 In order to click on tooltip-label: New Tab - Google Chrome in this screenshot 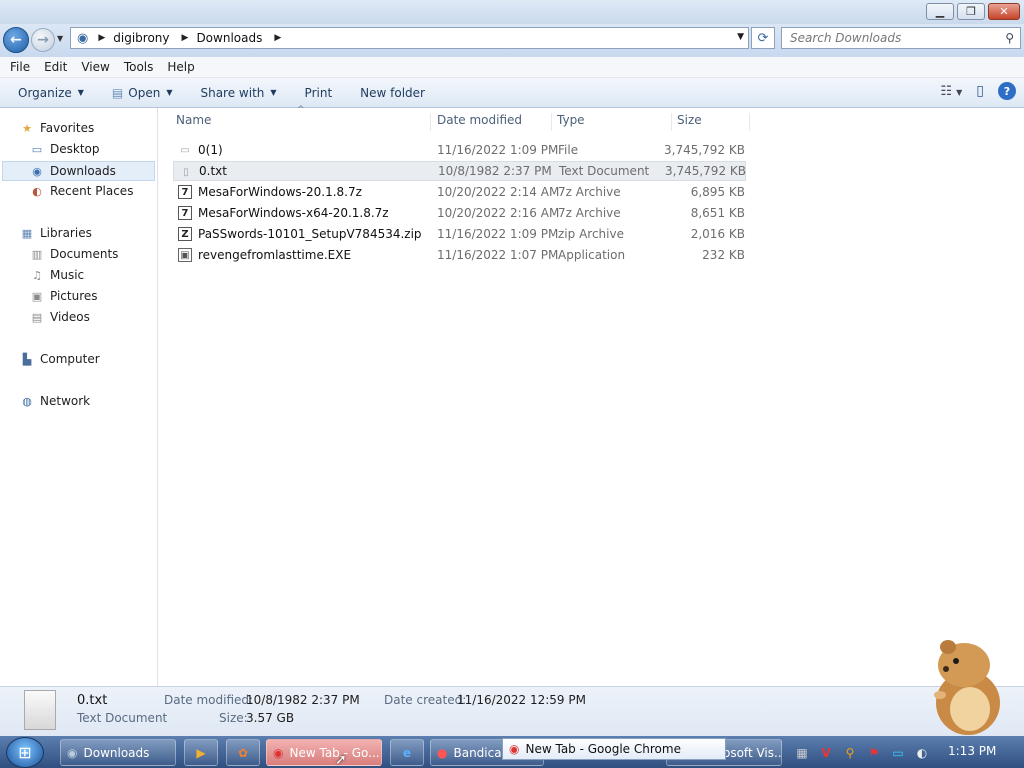, I will do `click(603, 749)`.